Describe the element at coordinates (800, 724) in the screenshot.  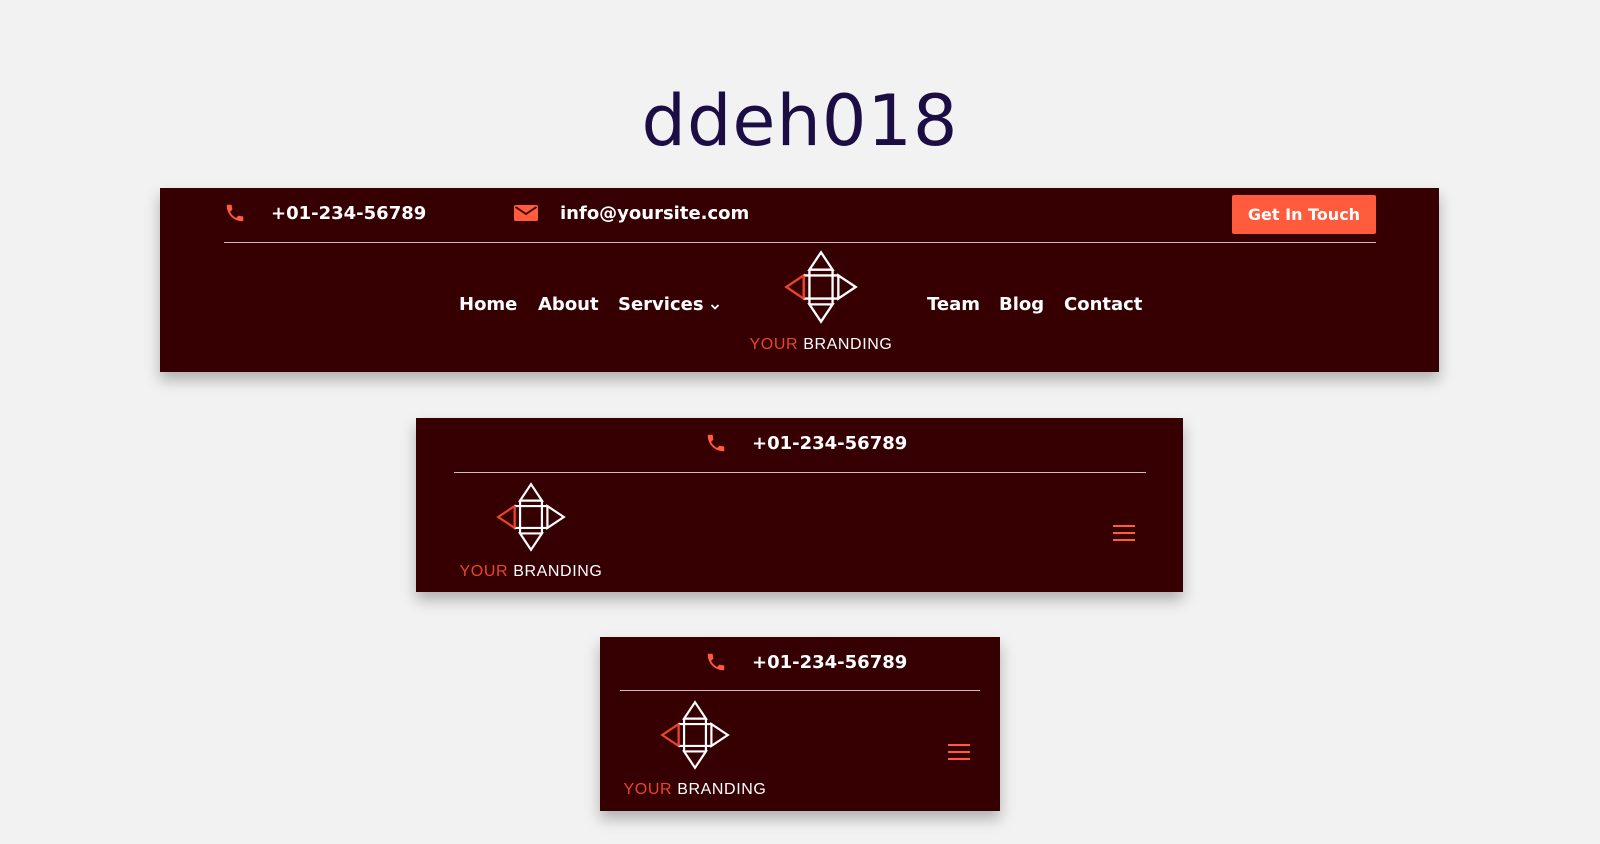
I see `mobile-header: +01-234-56789 YOUR BRANDING` at that location.